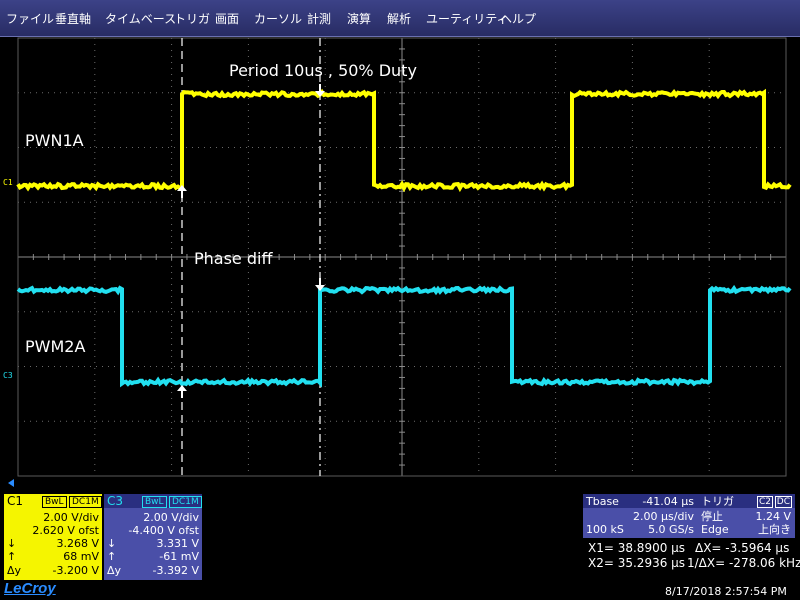 This screenshot has width=800, height=600. Describe the element at coordinates (11, 483) in the screenshot. I see `scroll-left-icon` at that location.